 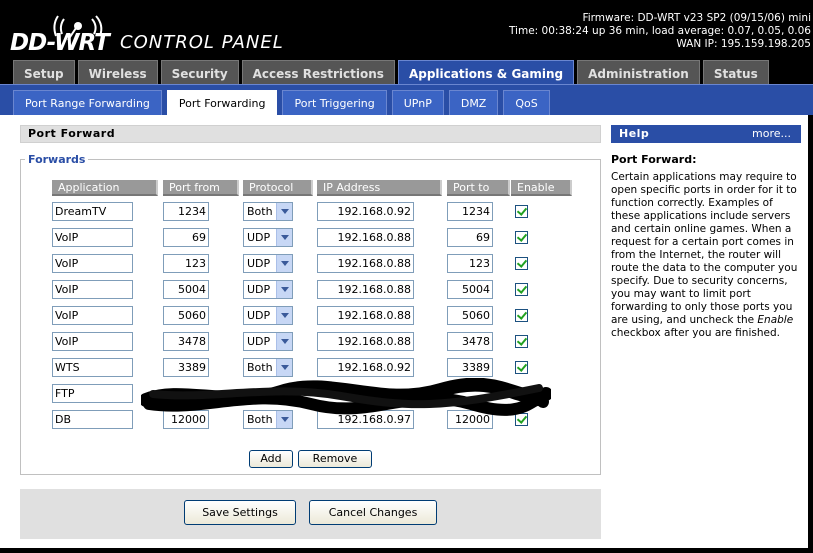 I want to click on column-header-enable: Enable, so click(x=541, y=188).